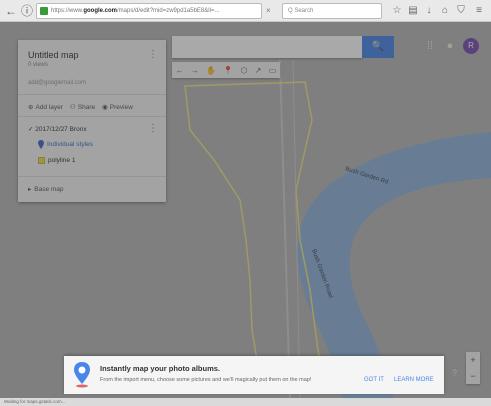  Describe the element at coordinates (471, 46) in the screenshot. I see `avatar: R` at that location.